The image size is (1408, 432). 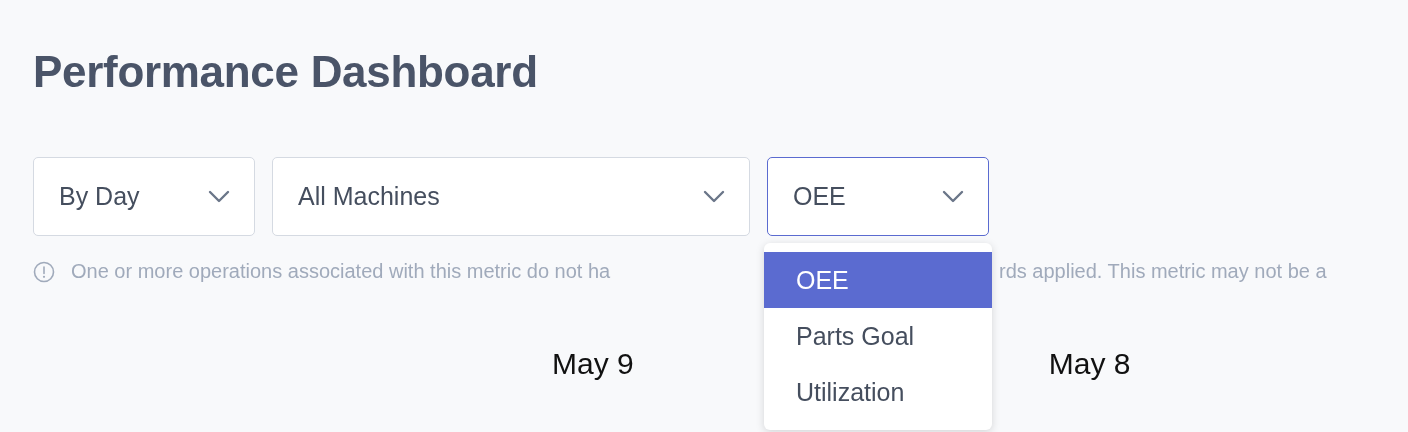 What do you see at coordinates (1163, 271) in the screenshot?
I see `notice-text: rds applied. This metric may not be a` at bounding box center [1163, 271].